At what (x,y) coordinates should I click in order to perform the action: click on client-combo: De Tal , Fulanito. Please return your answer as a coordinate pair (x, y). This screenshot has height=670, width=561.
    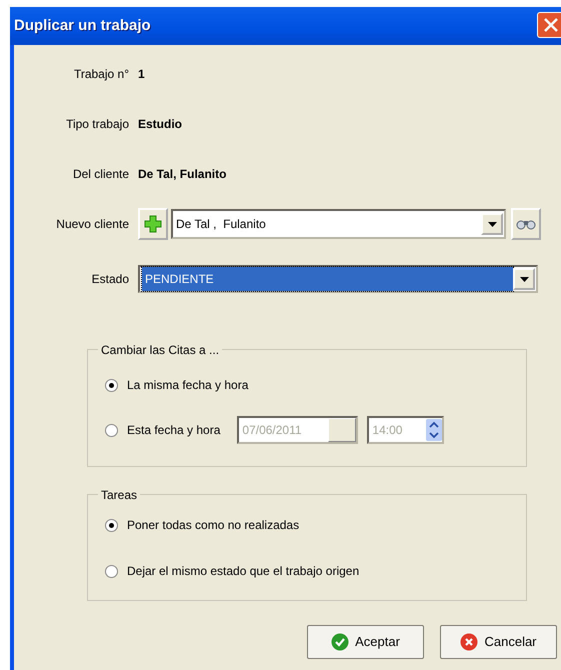
    Looking at the image, I should click on (338, 224).